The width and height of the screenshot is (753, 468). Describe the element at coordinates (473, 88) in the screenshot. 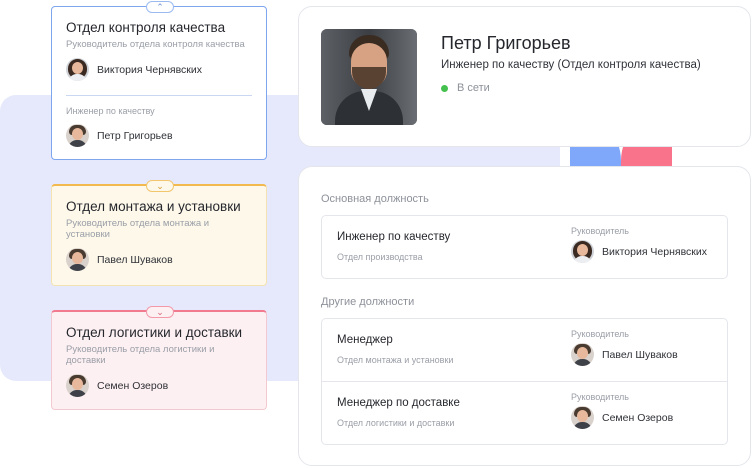

I see `status-text: В сети` at that location.